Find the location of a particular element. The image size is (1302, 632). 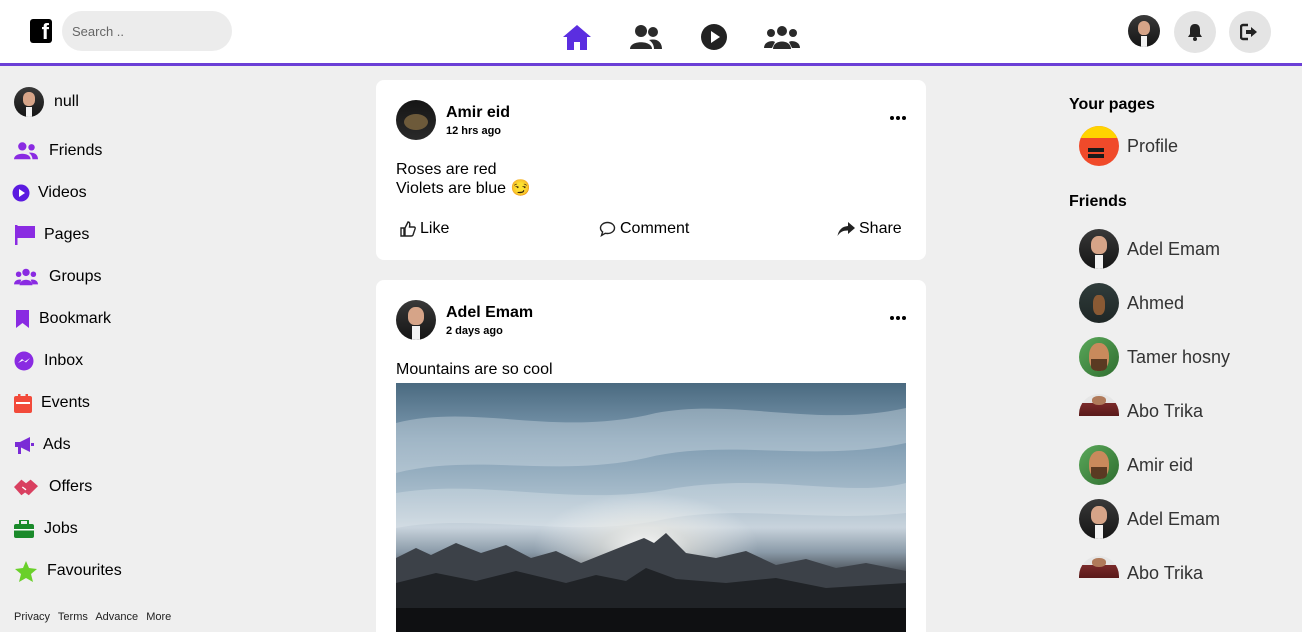

sidebar-item-videos: Videos is located at coordinates (163, 193).